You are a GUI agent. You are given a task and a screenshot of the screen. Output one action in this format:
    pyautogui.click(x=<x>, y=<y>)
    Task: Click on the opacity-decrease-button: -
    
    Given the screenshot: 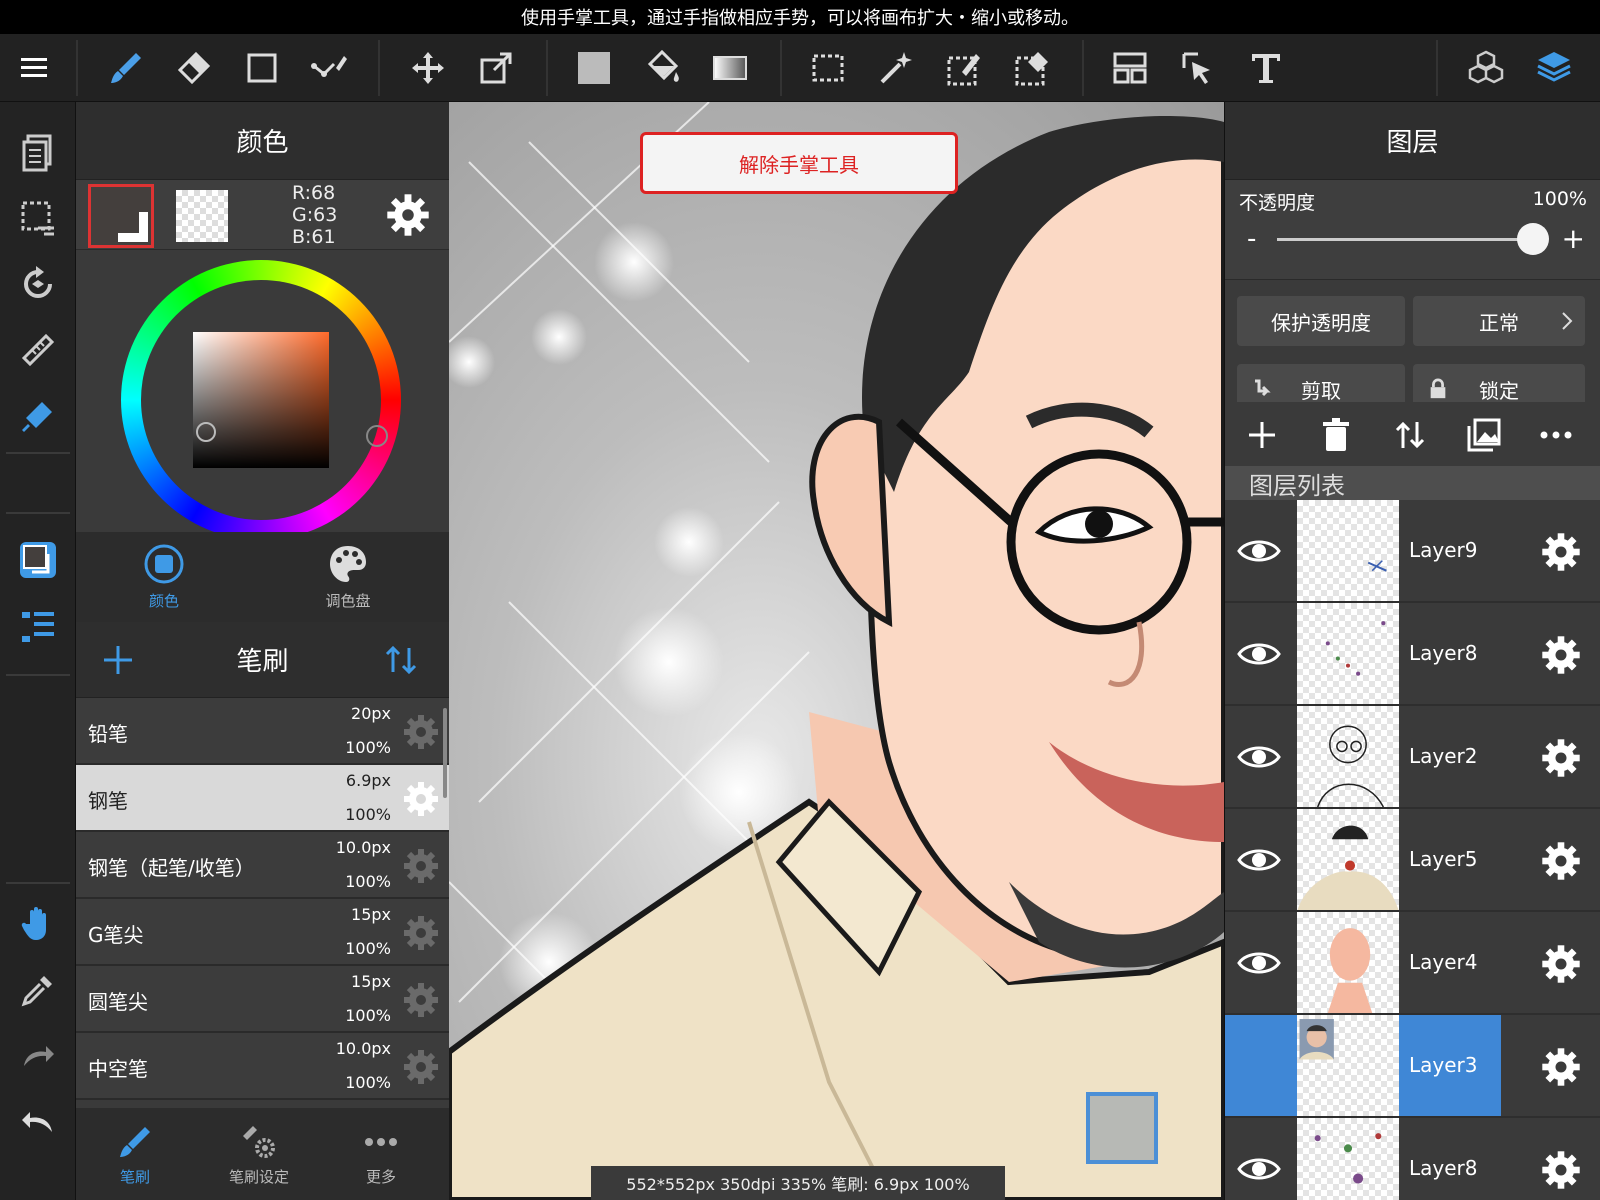 What is the action you would take?
    pyautogui.click(x=1251, y=239)
    